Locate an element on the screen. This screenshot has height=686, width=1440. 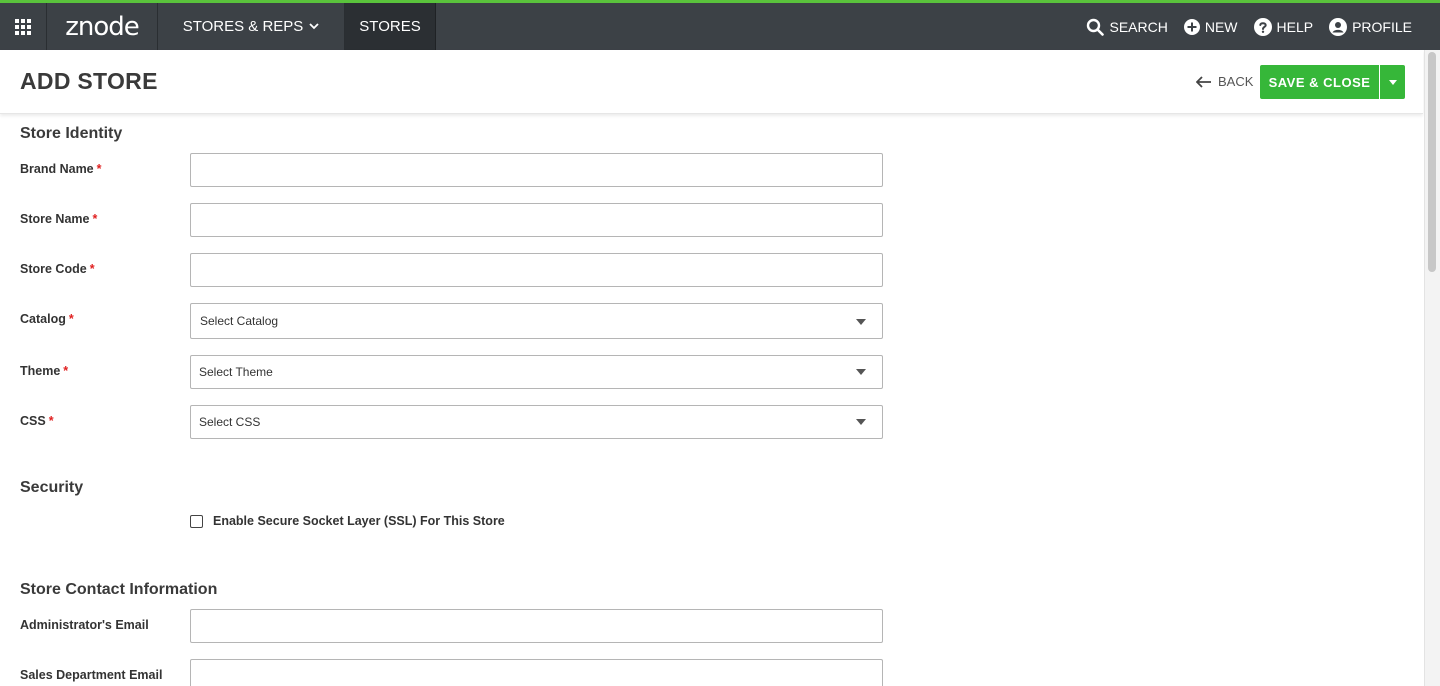
search-icon is located at coordinates (1096, 27).